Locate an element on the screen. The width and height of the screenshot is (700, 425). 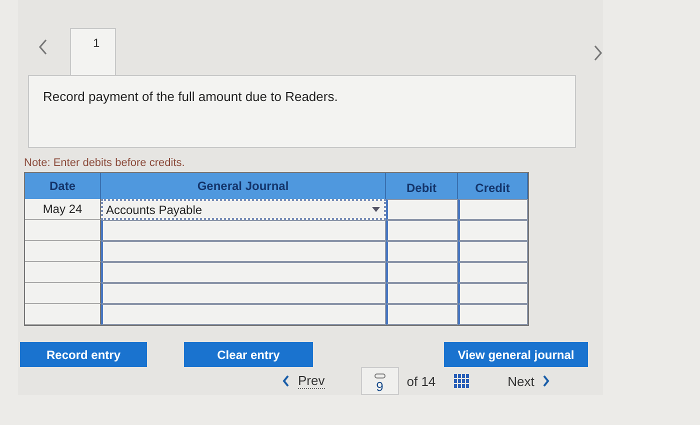
next-link: Next is located at coordinates (529, 381).